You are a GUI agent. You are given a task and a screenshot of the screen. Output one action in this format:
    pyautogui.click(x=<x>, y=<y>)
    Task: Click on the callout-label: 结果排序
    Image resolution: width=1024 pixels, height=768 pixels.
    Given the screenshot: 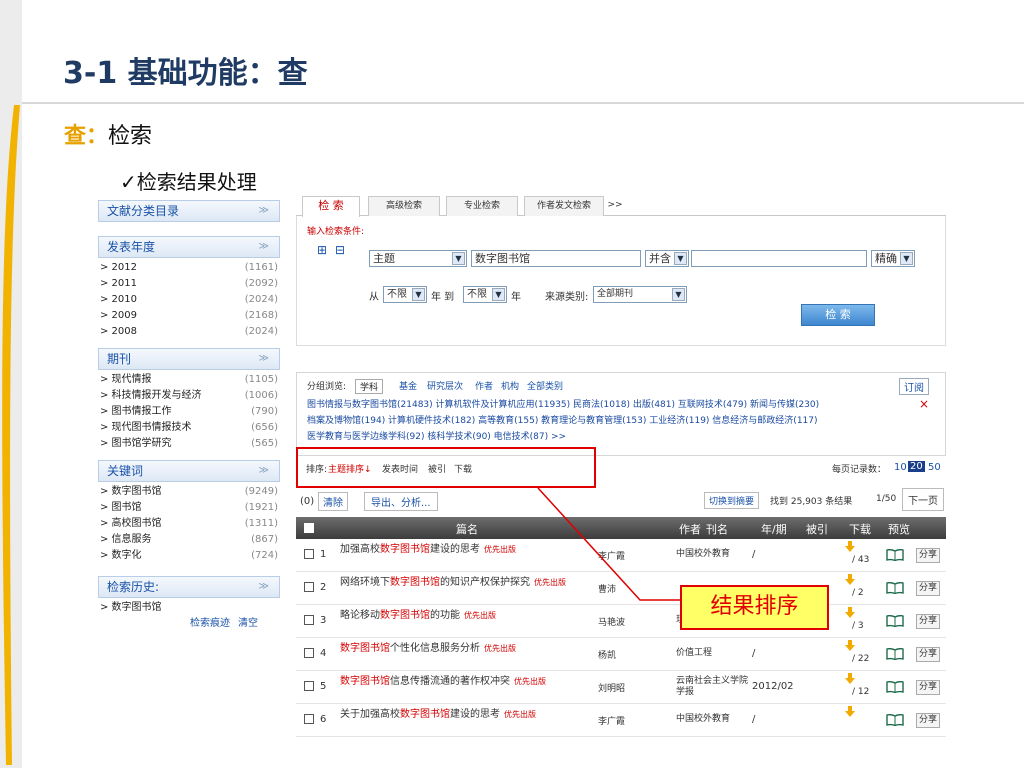 What is the action you would take?
    pyautogui.click(x=754, y=607)
    